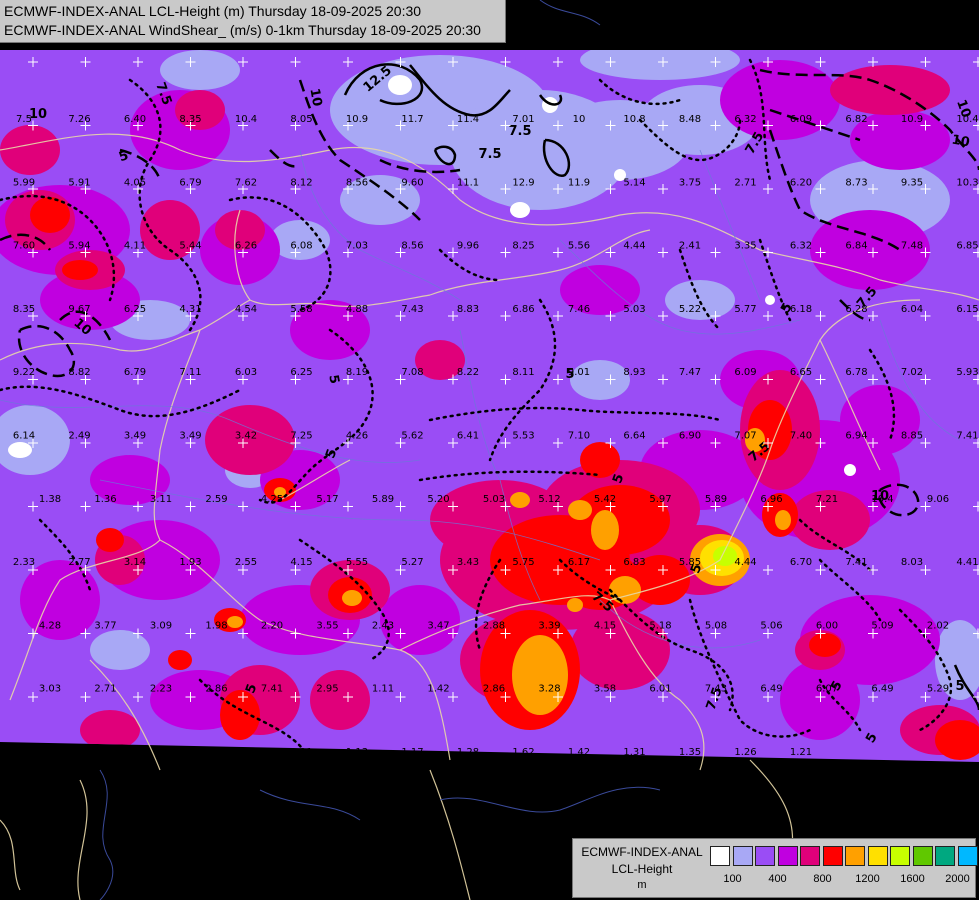 This screenshot has height=900, width=979. Describe the element at coordinates (161, 689) in the screenshot. I see `grid-value: 2.23` at that location.